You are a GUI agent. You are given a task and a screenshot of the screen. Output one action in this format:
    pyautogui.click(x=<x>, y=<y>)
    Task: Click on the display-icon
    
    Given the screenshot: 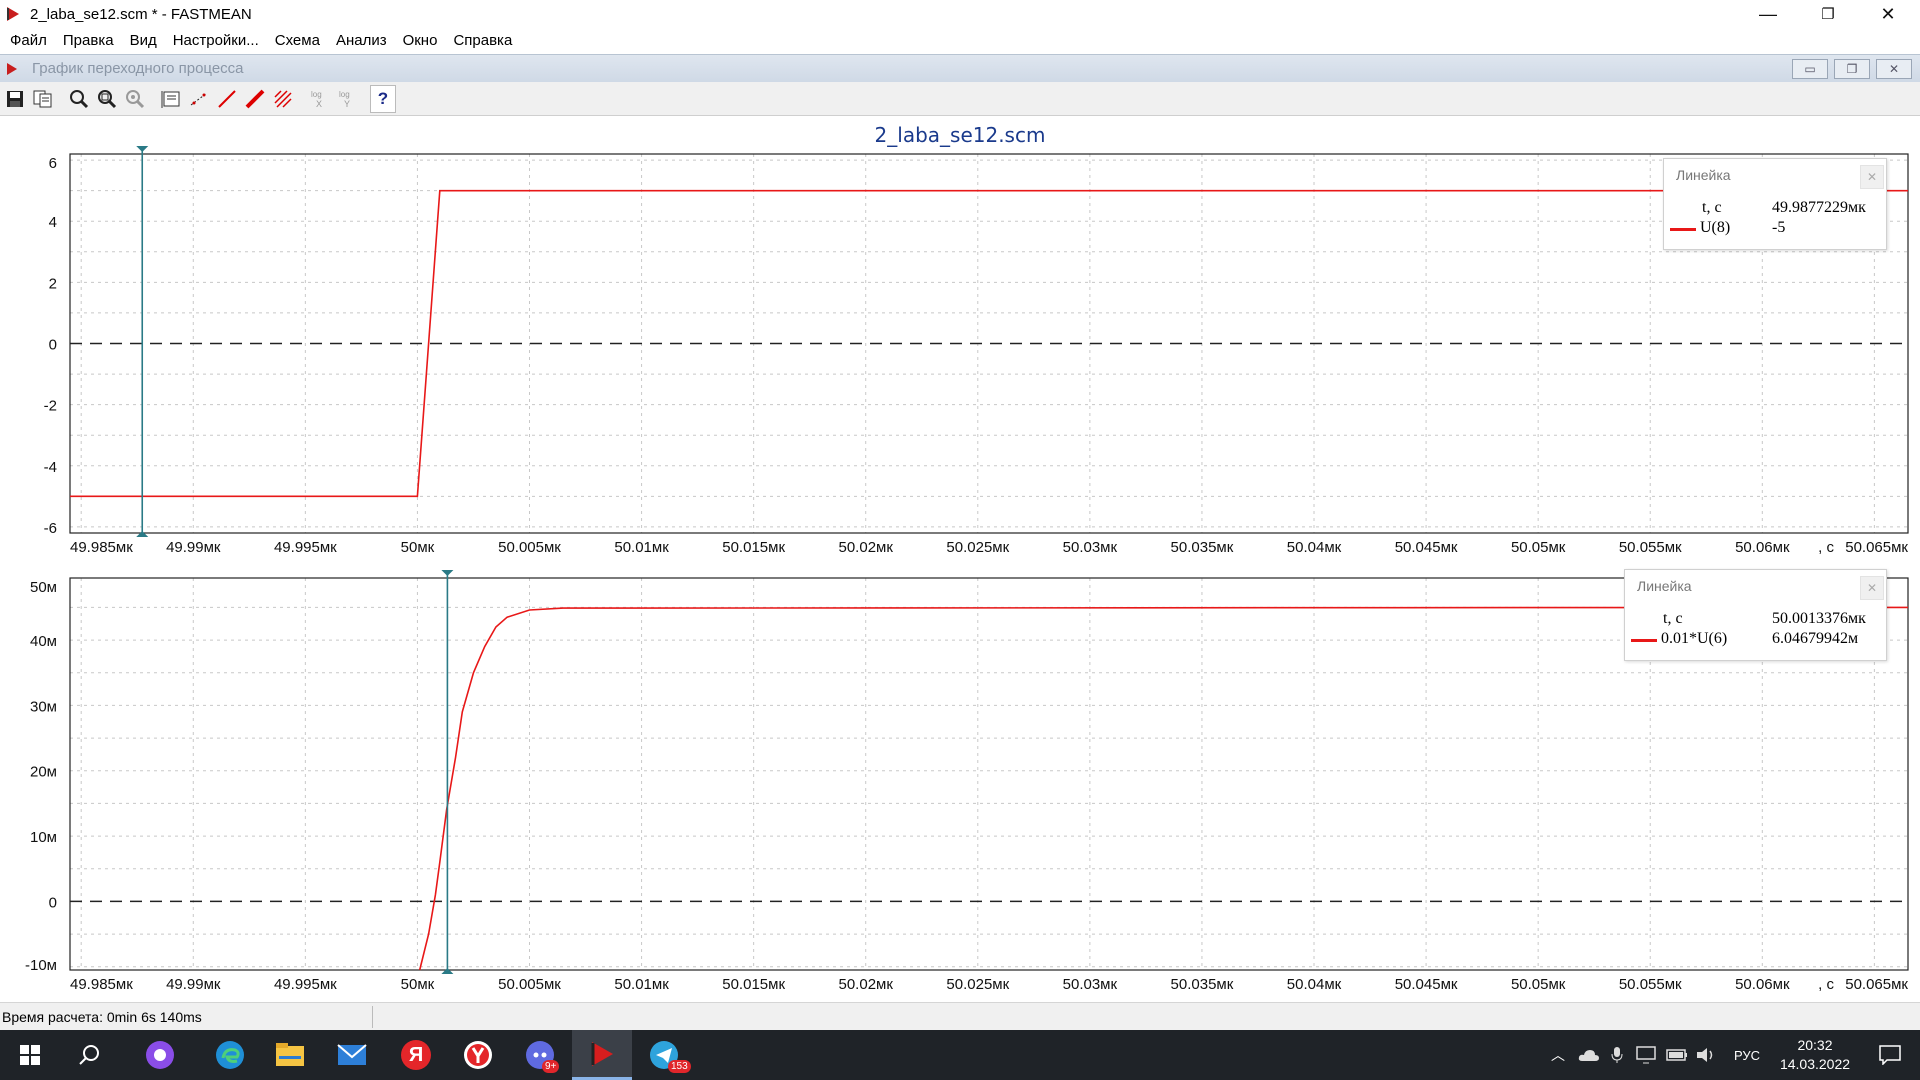 What is the action you would take?
    pyautogui.click(x=1646, y=1055)
    